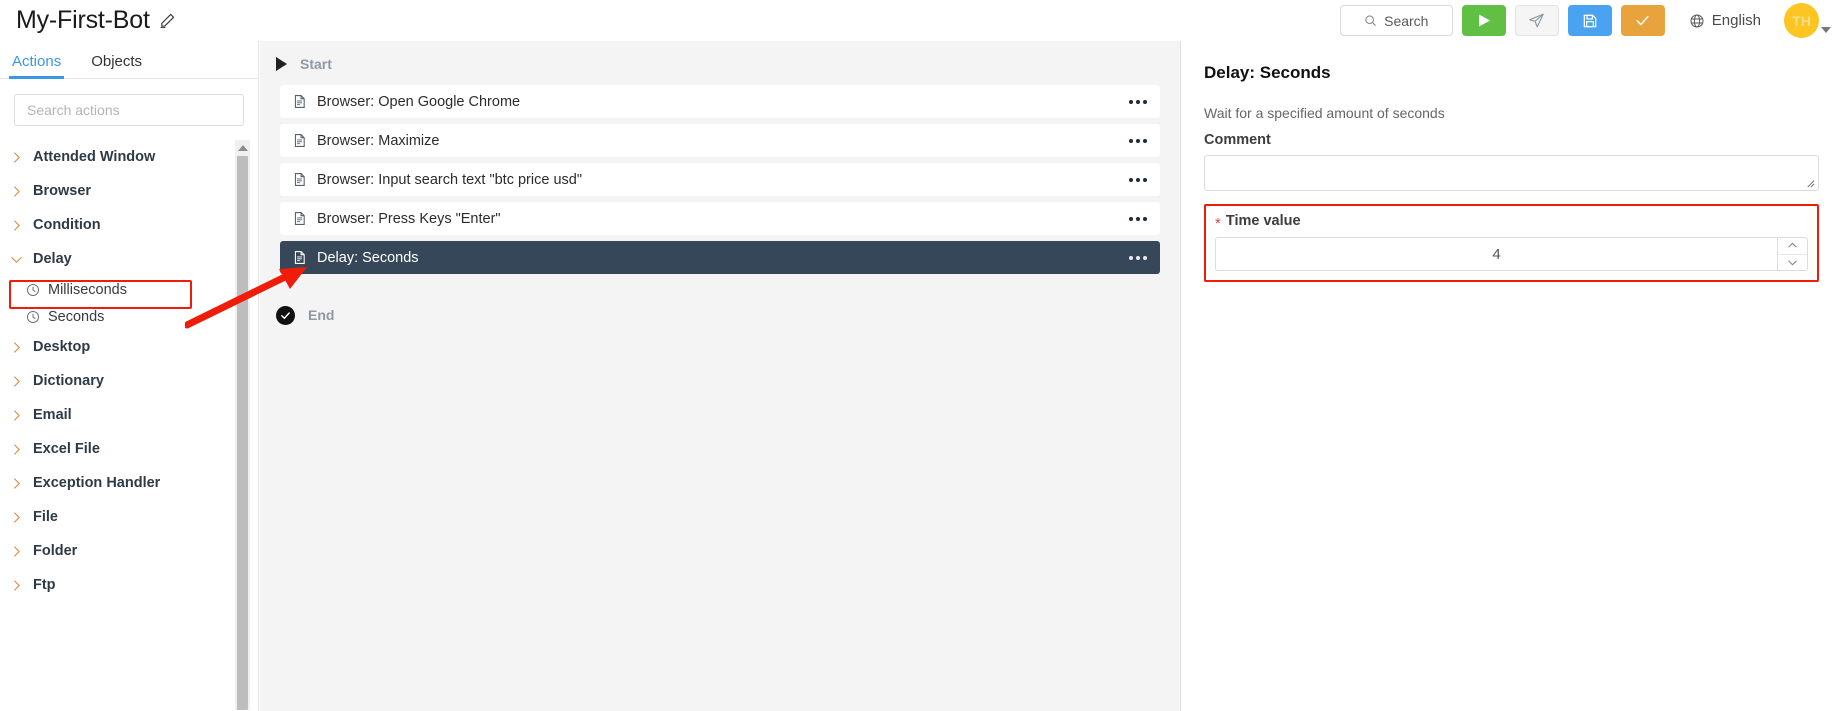  What do you see at coordinates (36, 66) in the screenshot?
I see `tab-actions: Actions` at bounding box center [36, 66].